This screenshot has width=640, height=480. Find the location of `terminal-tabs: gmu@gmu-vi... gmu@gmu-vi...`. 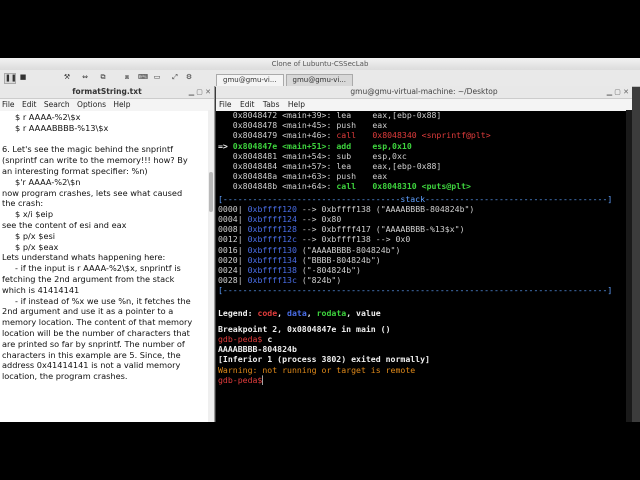

terminal-tabs: gmu@gmu-vi... gmu@gmu-vi... is located at coordinates (285, 80).